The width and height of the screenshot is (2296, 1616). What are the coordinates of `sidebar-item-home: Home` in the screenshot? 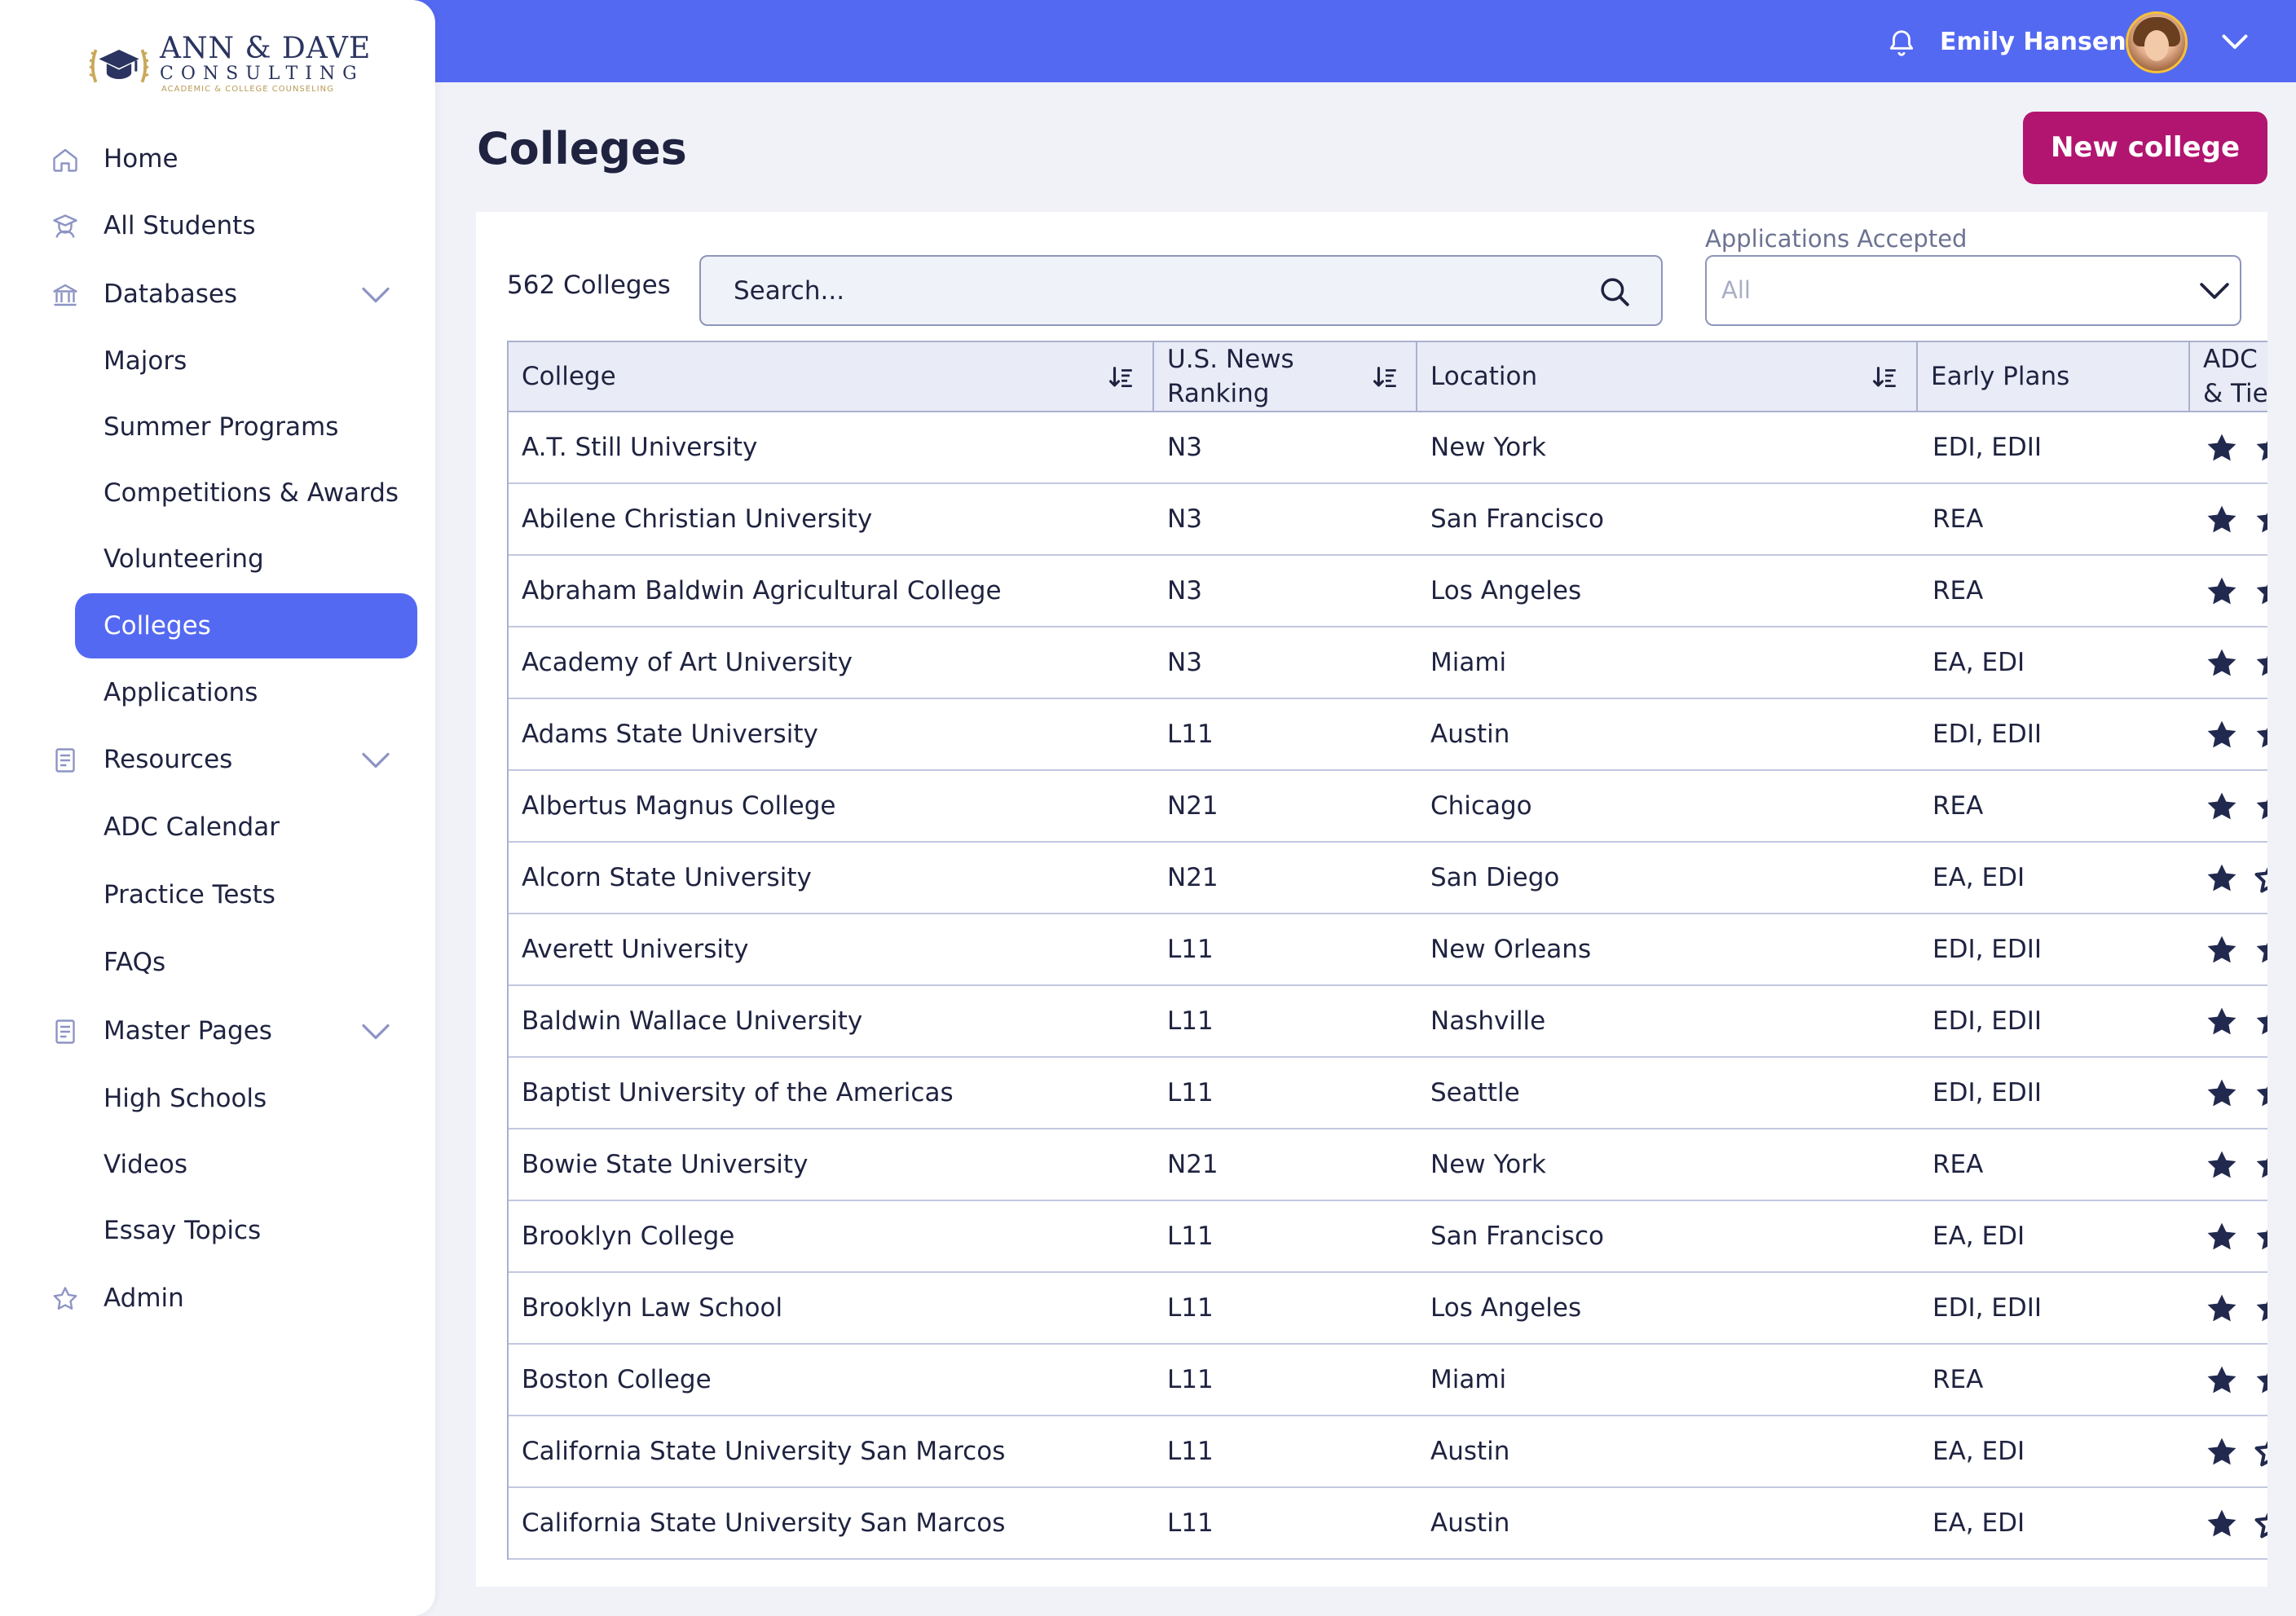 It's located at (217, 158).